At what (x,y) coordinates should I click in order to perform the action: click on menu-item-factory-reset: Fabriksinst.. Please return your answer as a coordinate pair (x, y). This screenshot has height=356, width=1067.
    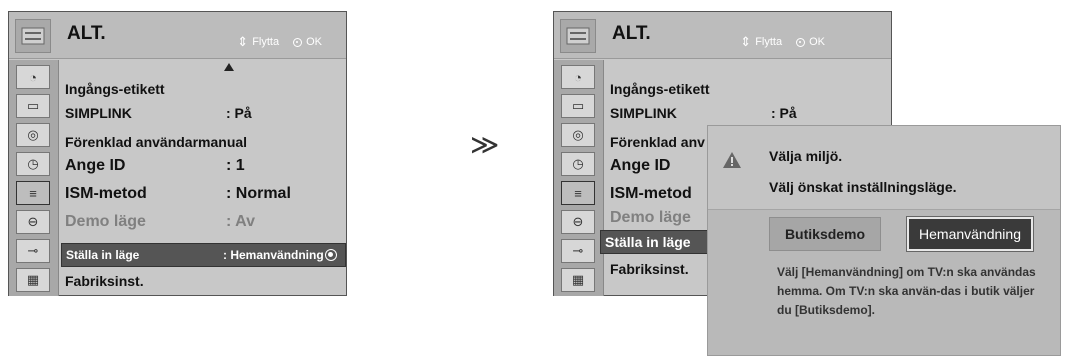
    Looking at the image, I should click on (203, 281).